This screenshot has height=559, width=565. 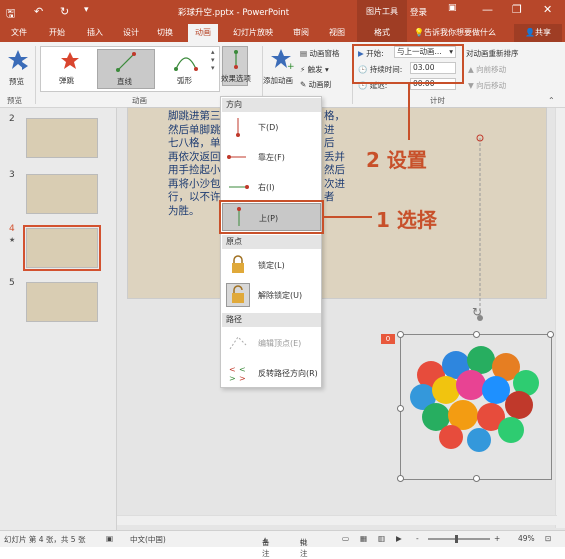 I want to click on redo-icon: ↻, so click(x=64, y=11).